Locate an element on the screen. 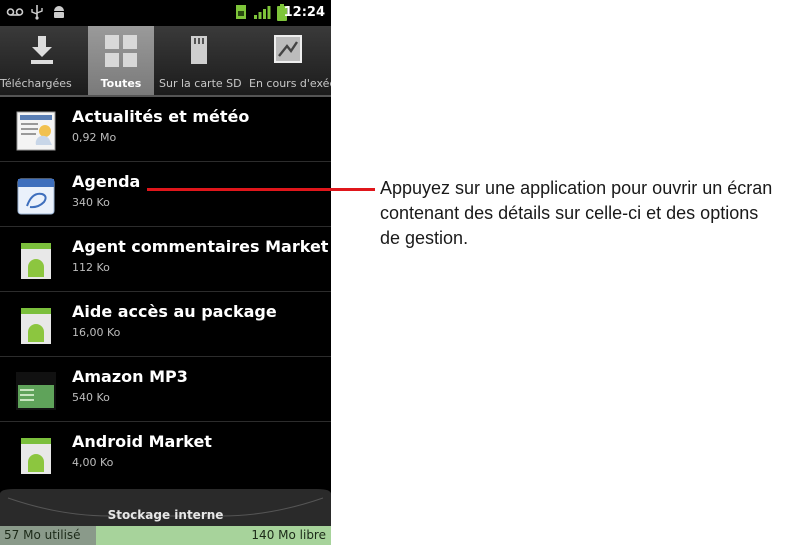  app-size: 4,00 Ko is located at coordinates (93, 462).